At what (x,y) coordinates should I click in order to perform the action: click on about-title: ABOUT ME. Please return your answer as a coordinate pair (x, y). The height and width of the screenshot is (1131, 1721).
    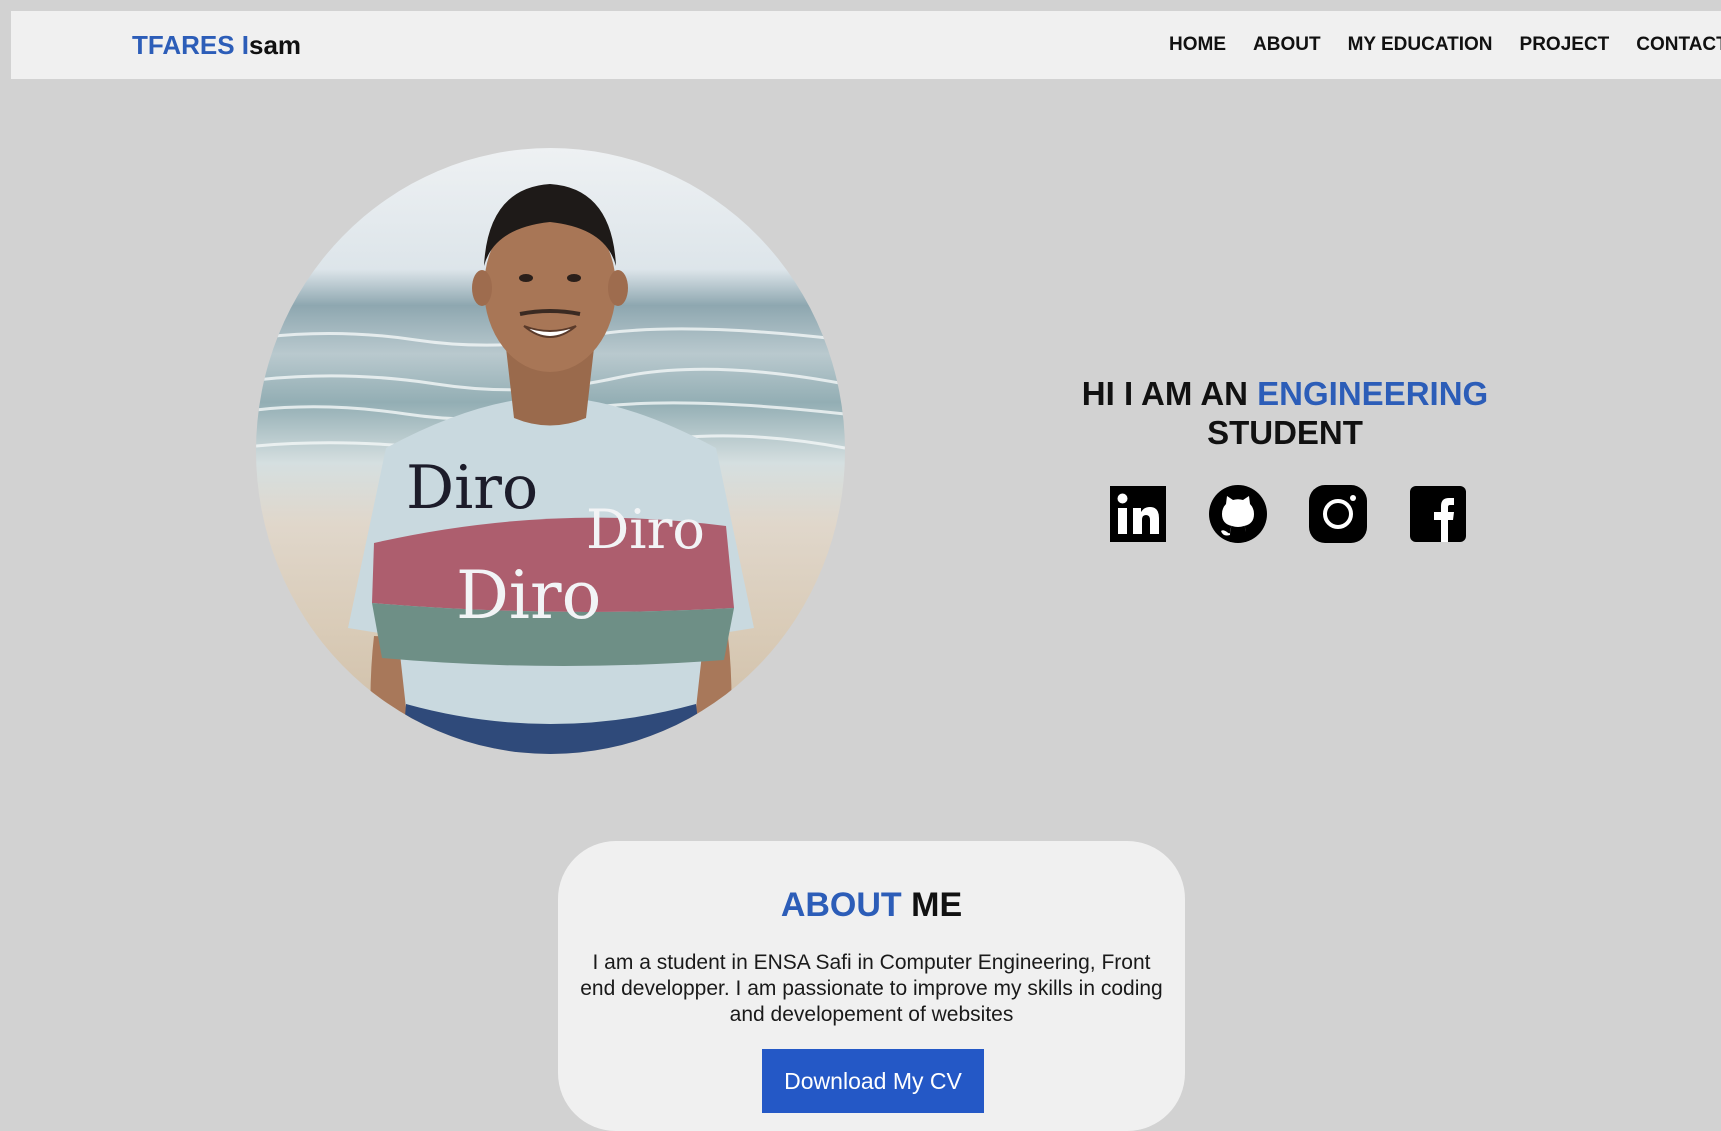
    Looking at the image, I should click on (871, 905).